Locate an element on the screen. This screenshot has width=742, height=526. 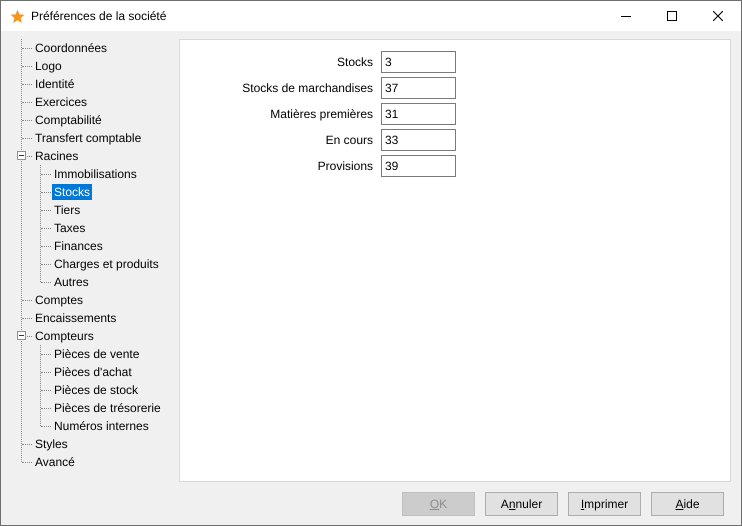
window-title: Préférences de la société is located at coordinates (99, 16).